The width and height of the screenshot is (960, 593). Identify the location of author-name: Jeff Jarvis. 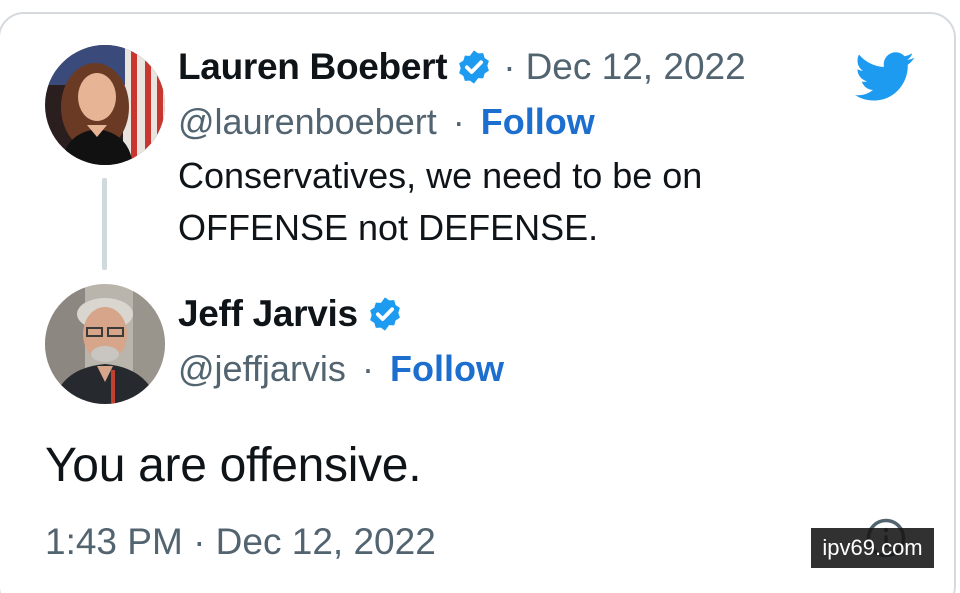
(268, 314).